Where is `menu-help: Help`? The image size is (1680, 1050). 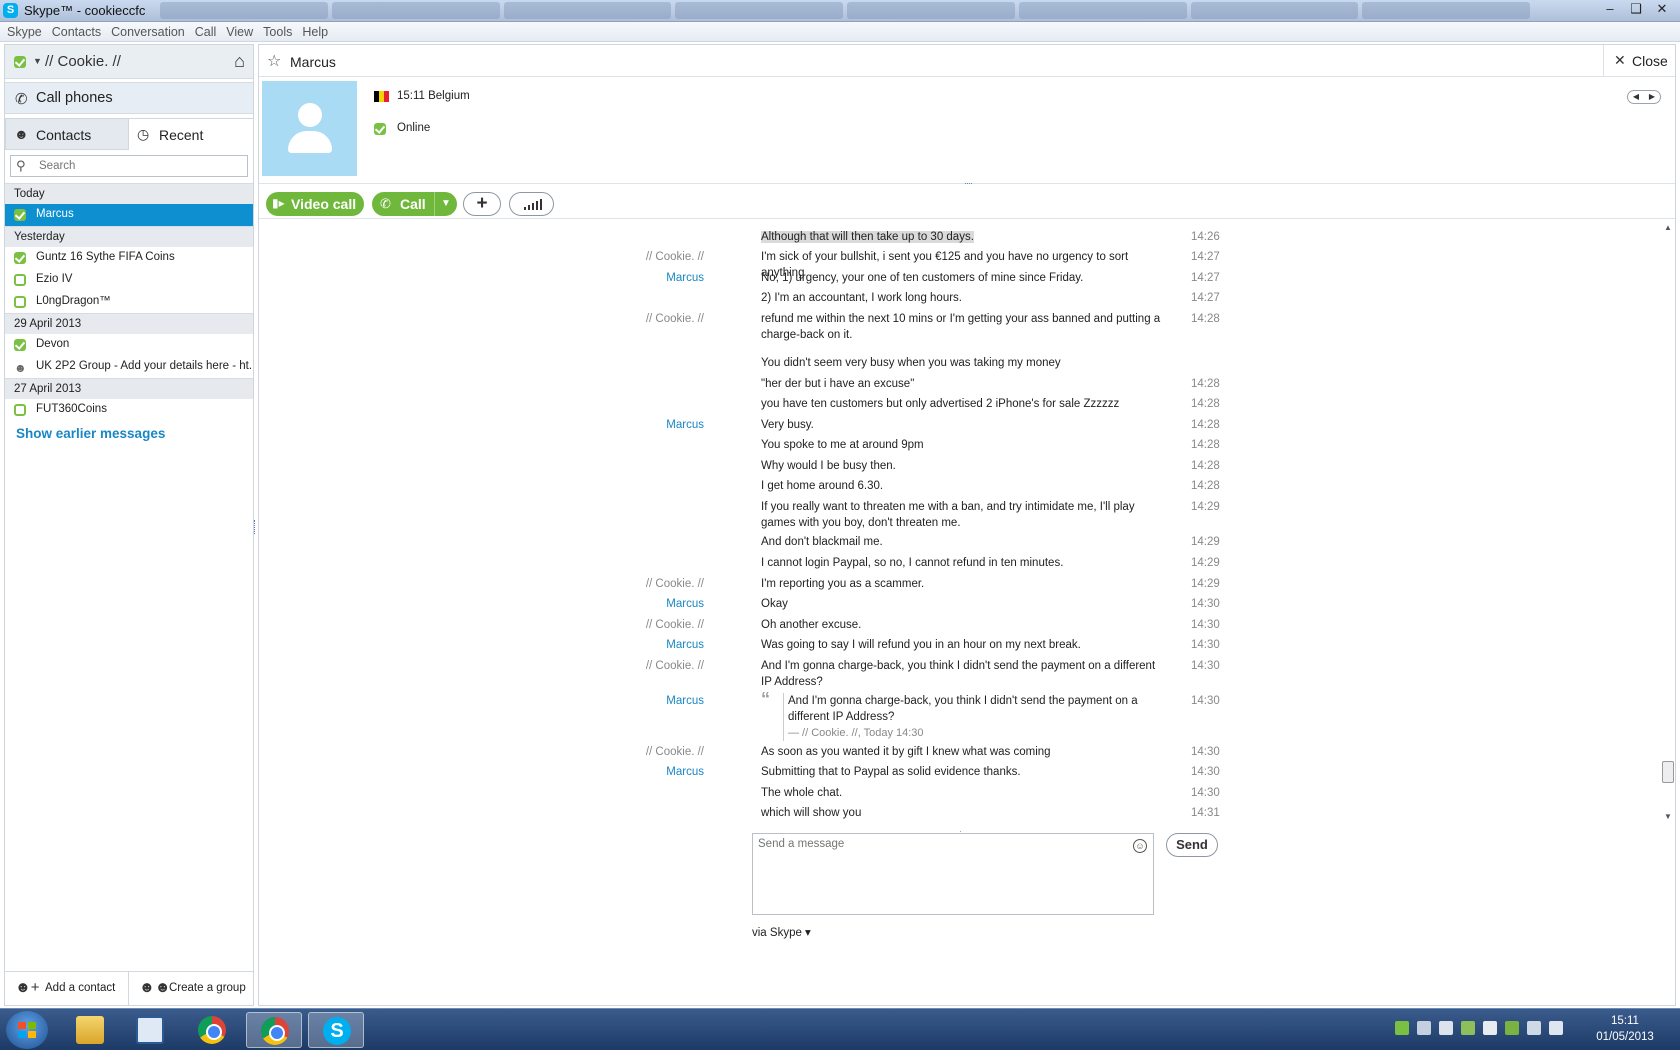 menu-help: Help is located at coordinates (315, 31).